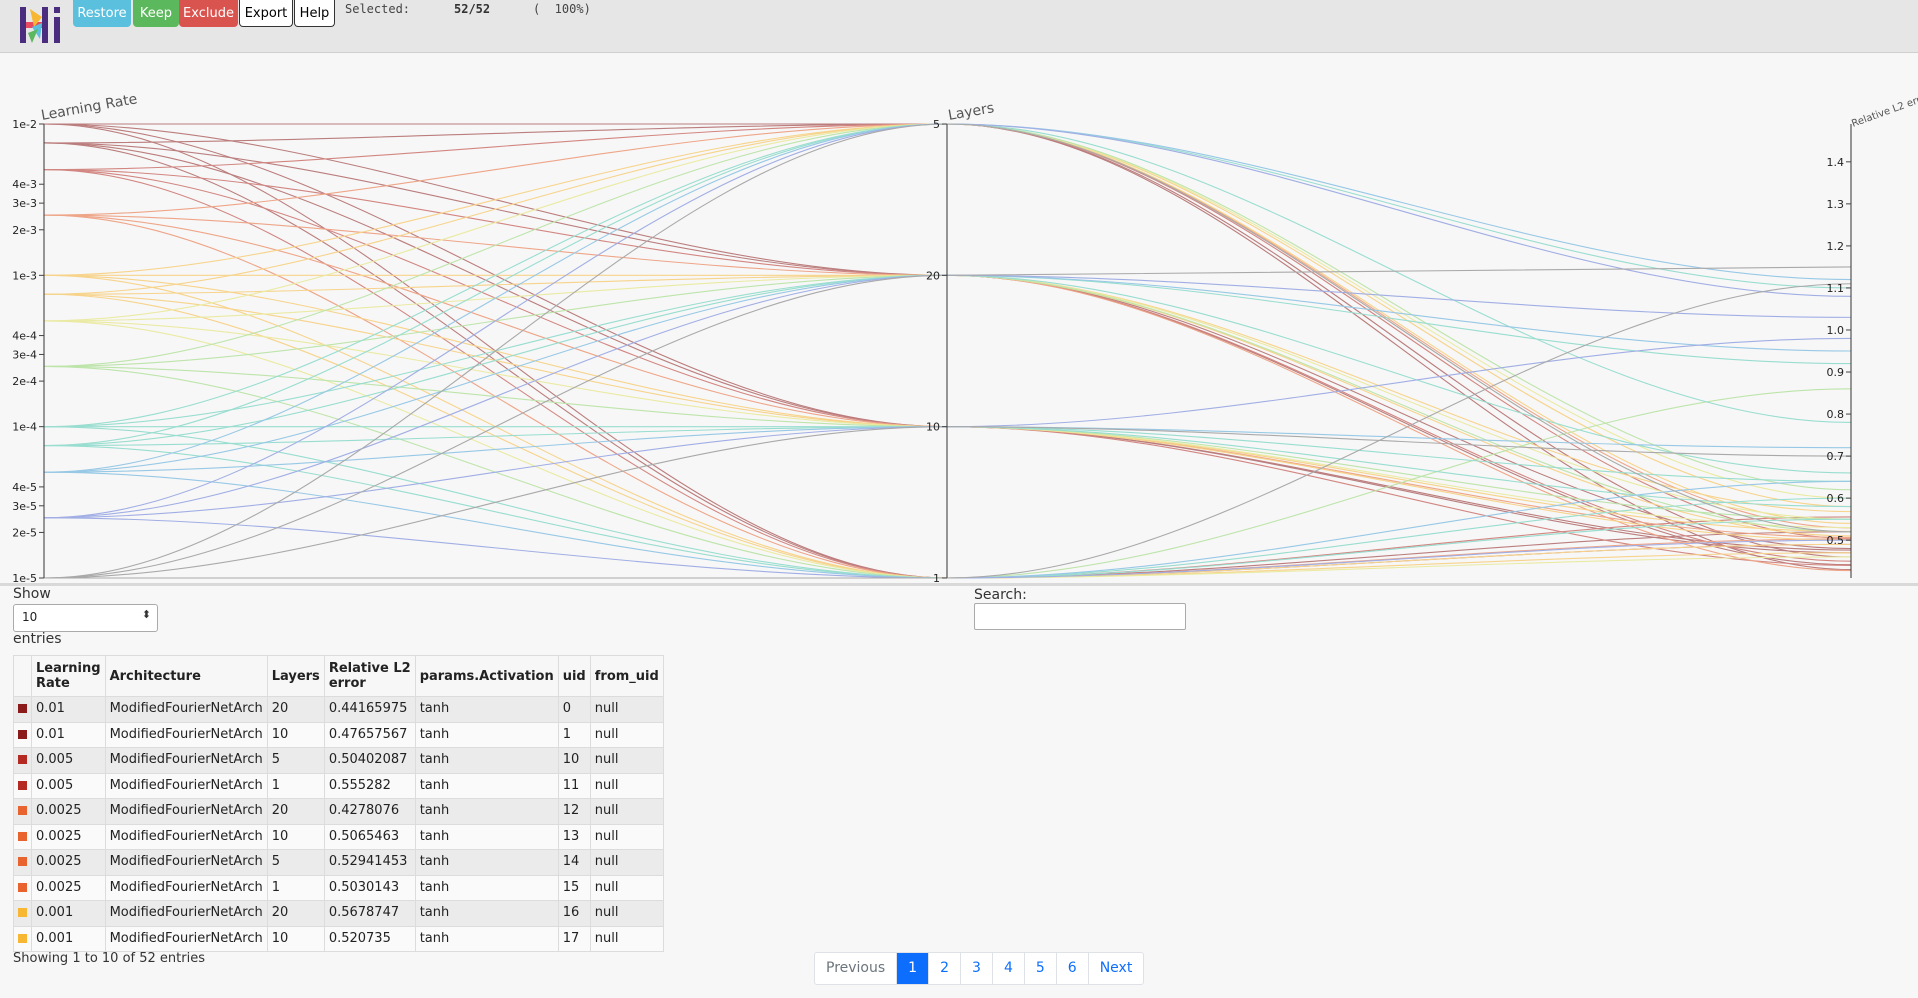 The width and height of the screenshot is (1918, 998). Describe the element at coordinates (574, 913) in the screenshot. I see `table-cell: 16` at that location.